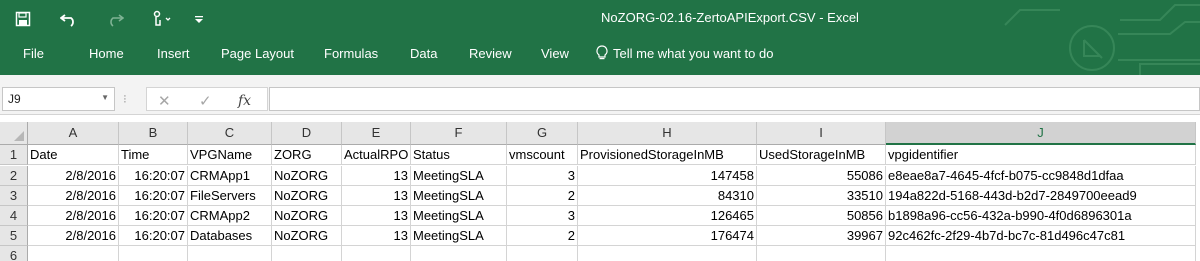 The height and width of the screenshot is (261, 1200). What do you see at coordinates (667, 216) in the screenshot?
I see `table-cell: 126465` at bounding box center [667, 216].